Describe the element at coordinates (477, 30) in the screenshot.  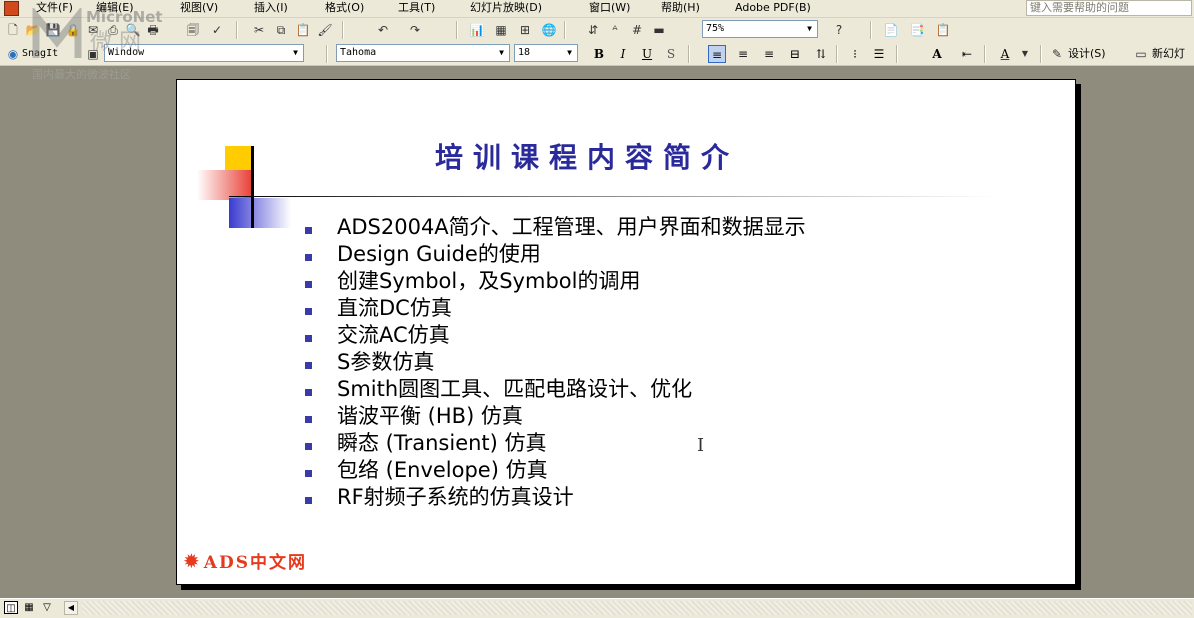
I see `insert-chart-icon: 📊` at that location.